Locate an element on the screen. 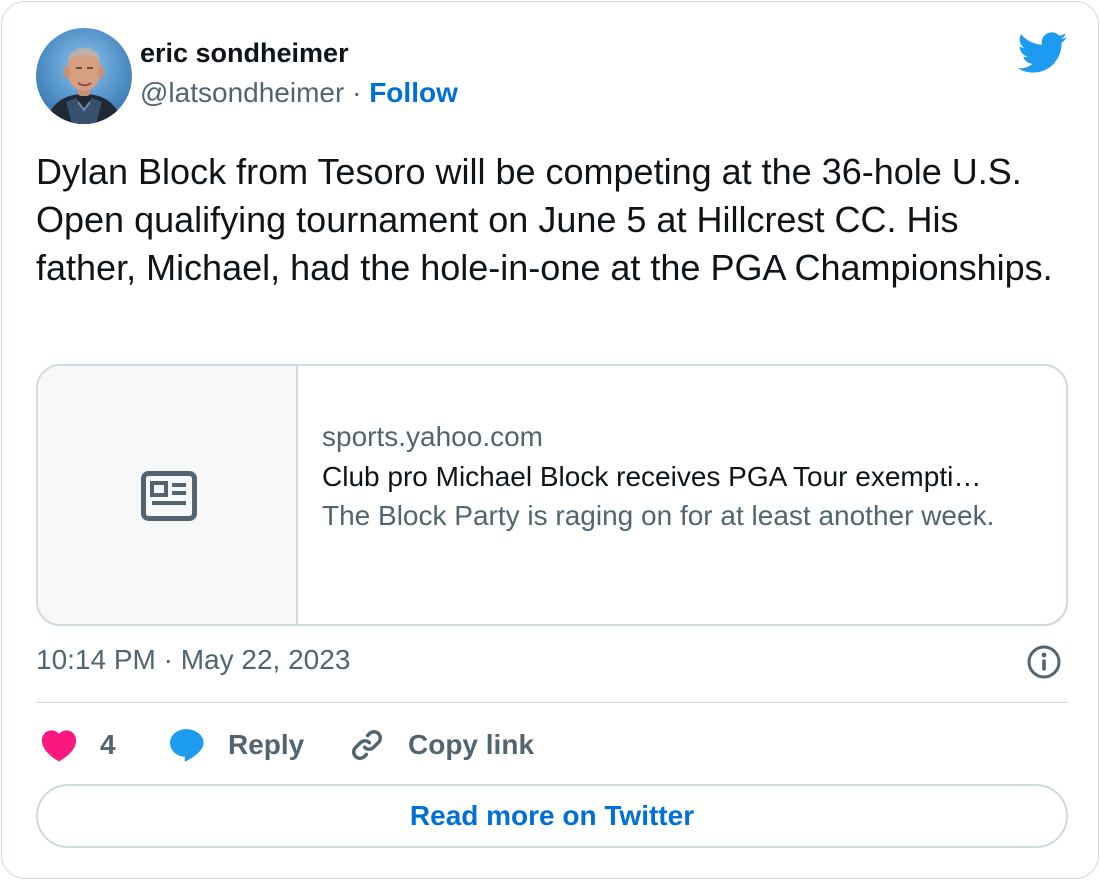 Image resolution: width=1100 pixels, height=880 pixels. twitter-bird-icon is located at coordinates (1043, 53).